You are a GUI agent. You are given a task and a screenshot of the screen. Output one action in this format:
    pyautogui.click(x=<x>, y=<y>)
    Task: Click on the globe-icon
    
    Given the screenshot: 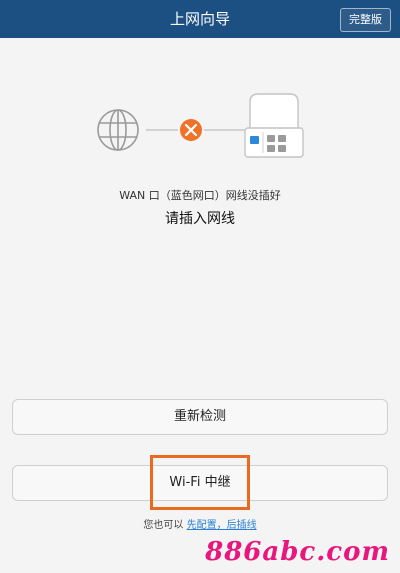 What is the action you would take?
    pyautogui.click(x=118, y=130)
    